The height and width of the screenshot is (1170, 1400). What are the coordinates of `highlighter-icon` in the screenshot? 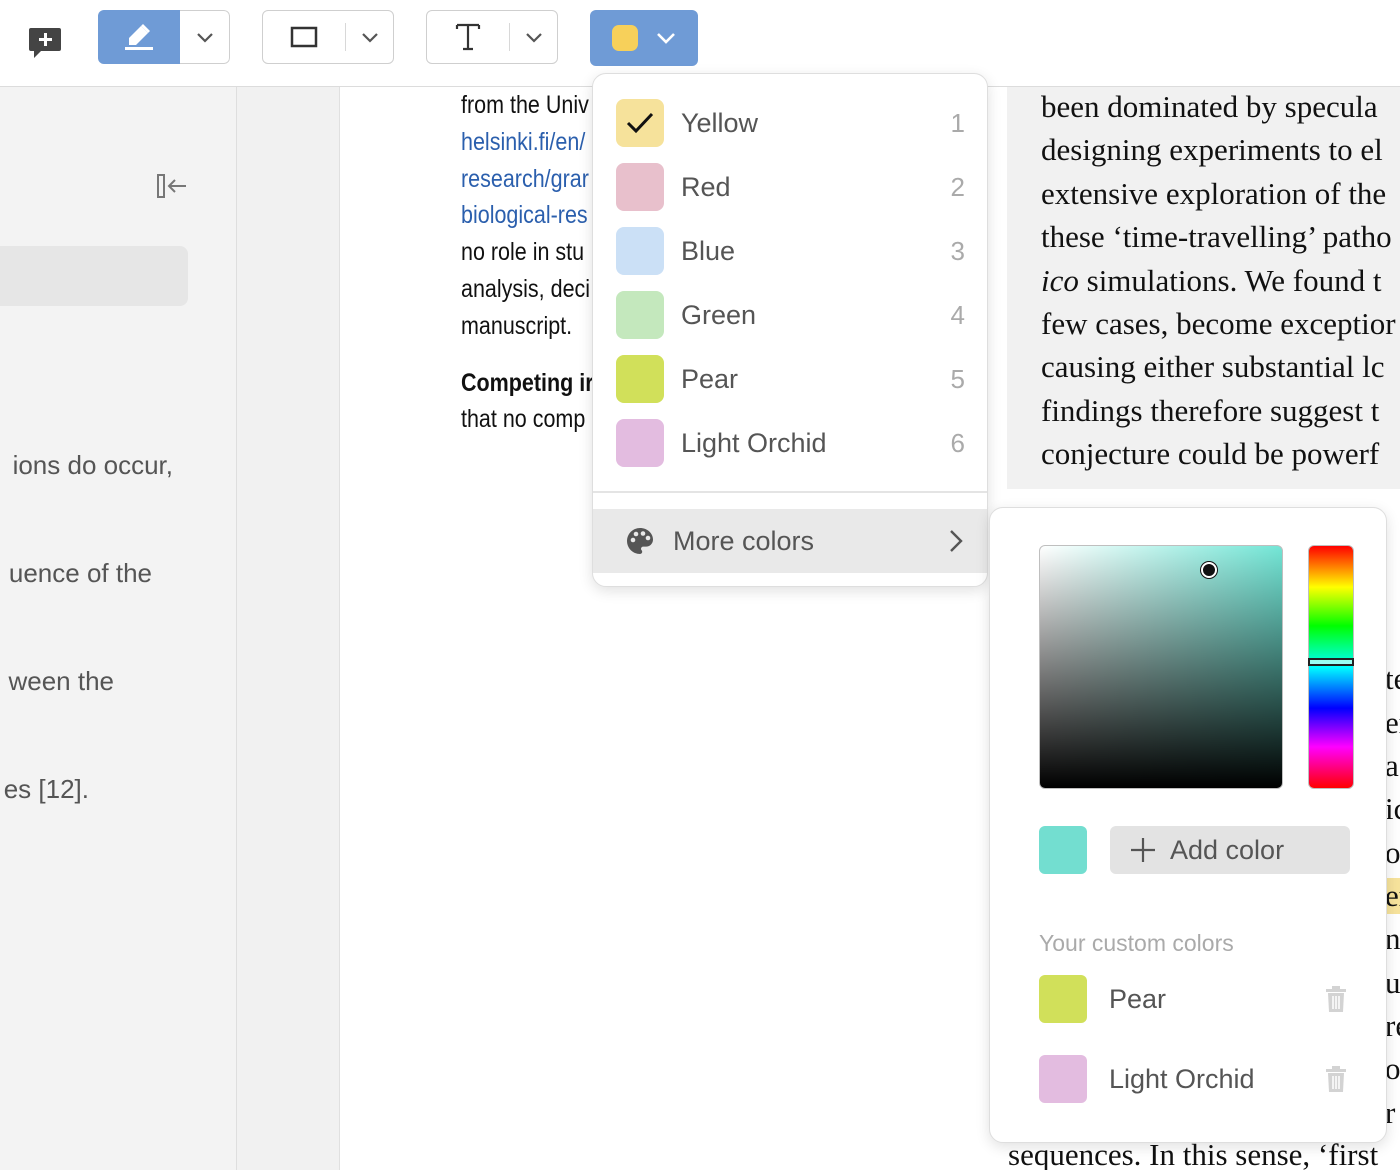 It's located at (139, 37).